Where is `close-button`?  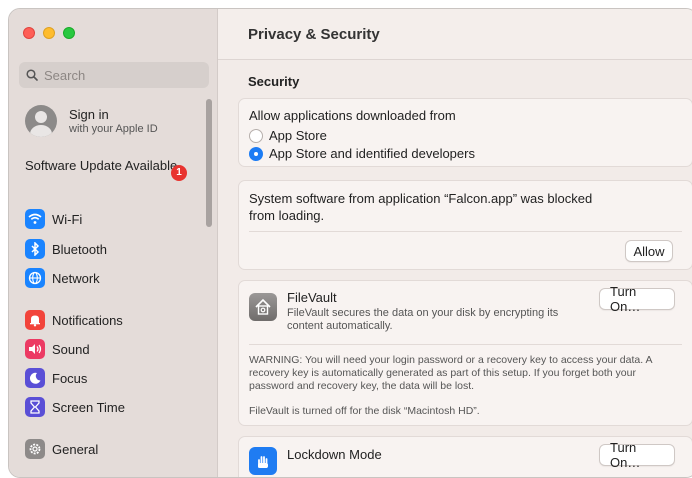
close-button is located at coordinates (29, 33).